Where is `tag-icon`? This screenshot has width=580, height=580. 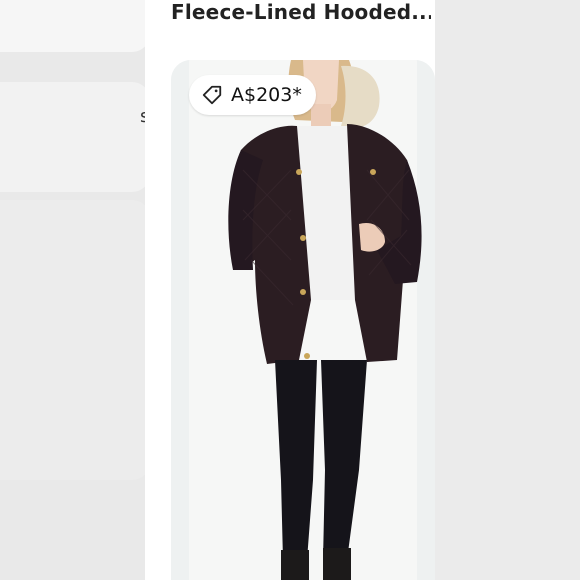
tag-icon is located at coordinates (212, 95).